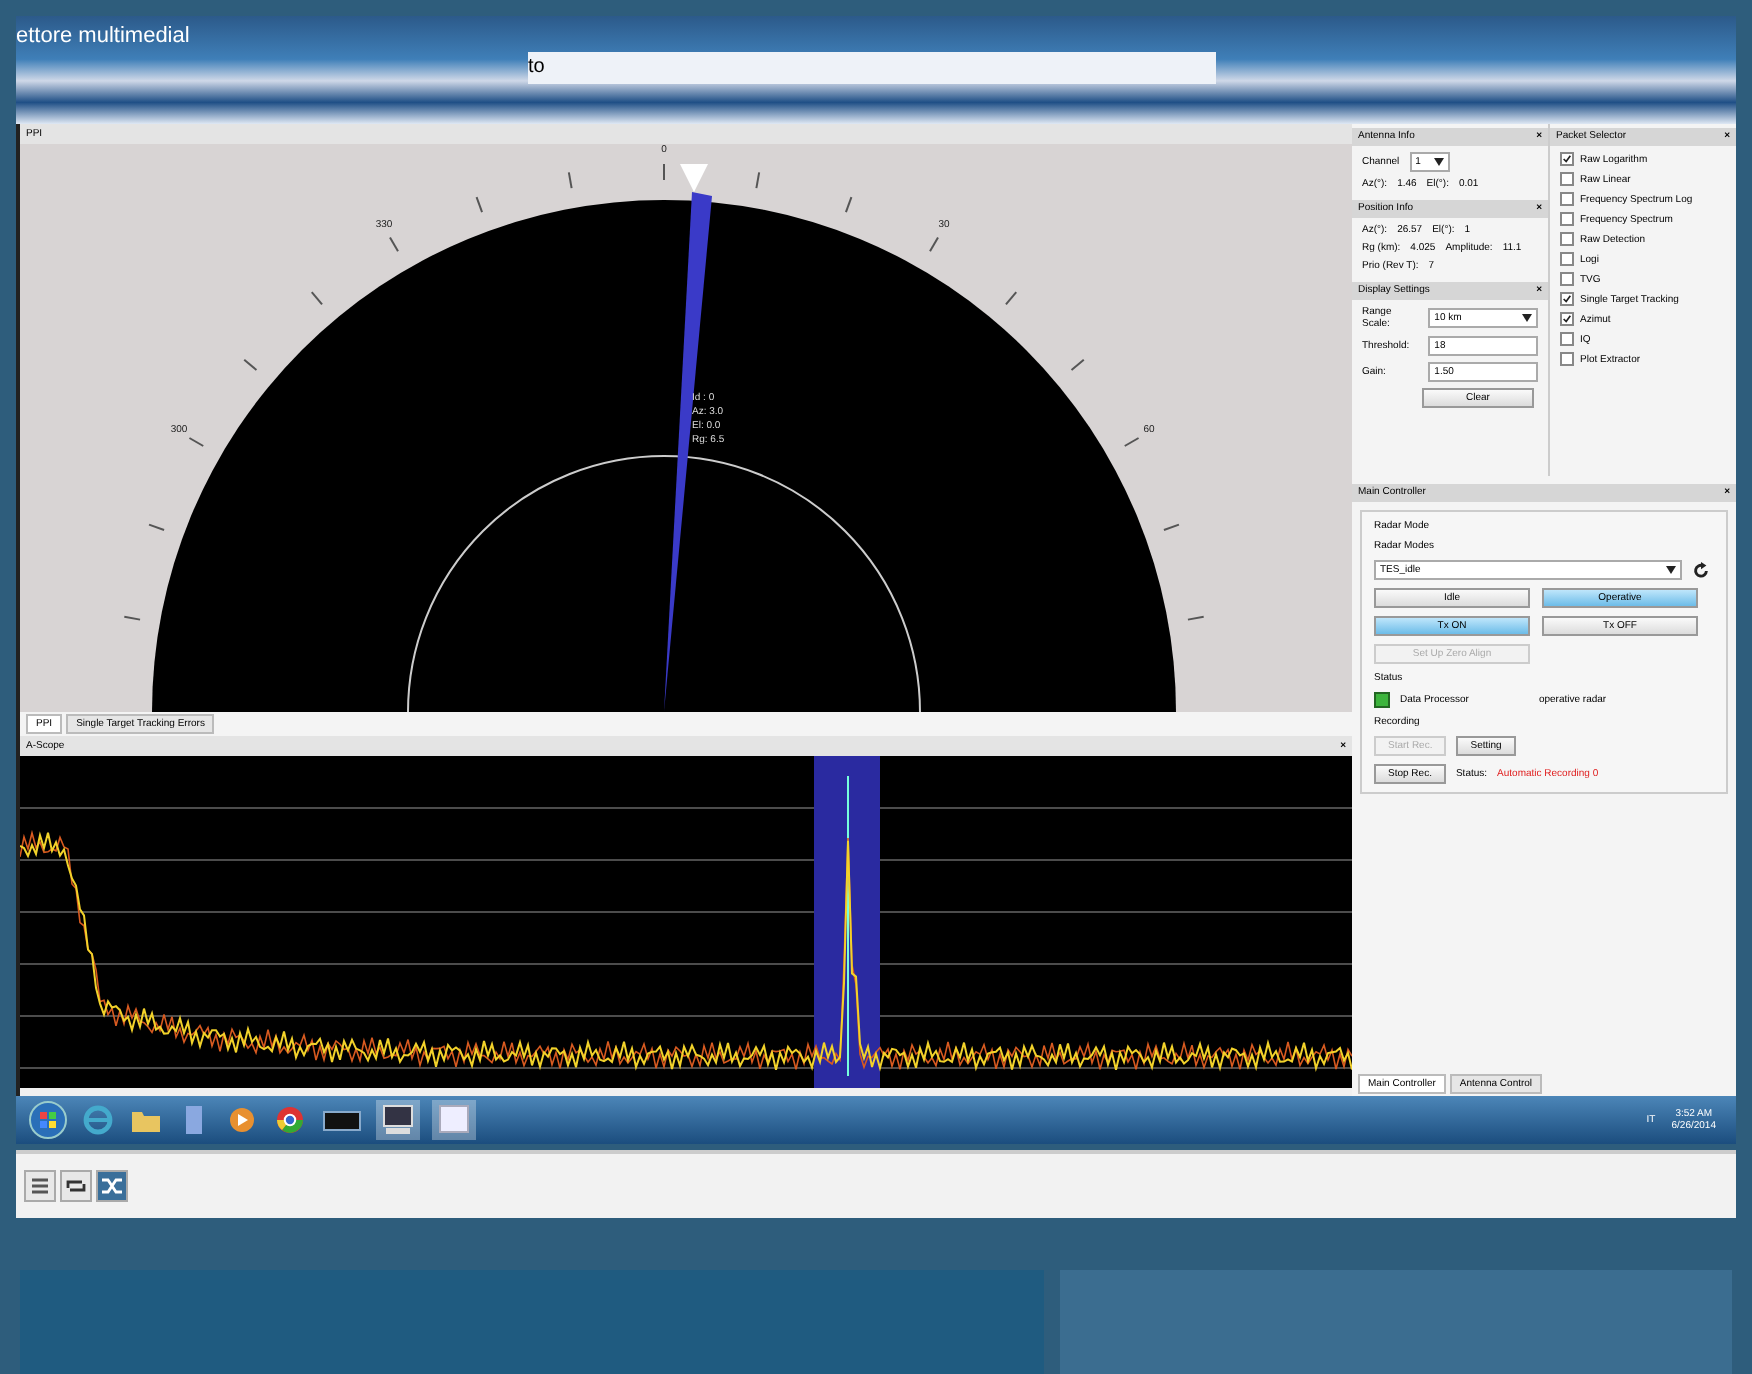 The width and height of the screenshot is (1752, 1374). I want to click on monitor-icon, so click(398, 1120).